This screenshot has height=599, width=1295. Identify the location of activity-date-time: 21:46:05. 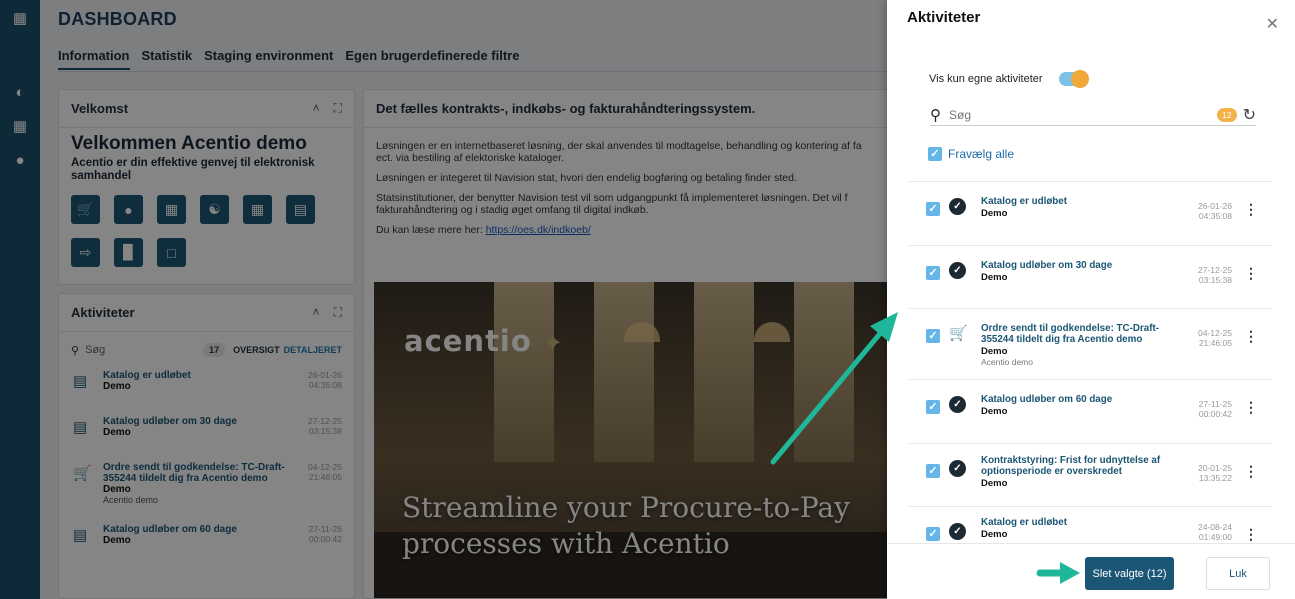
(1215, 343).